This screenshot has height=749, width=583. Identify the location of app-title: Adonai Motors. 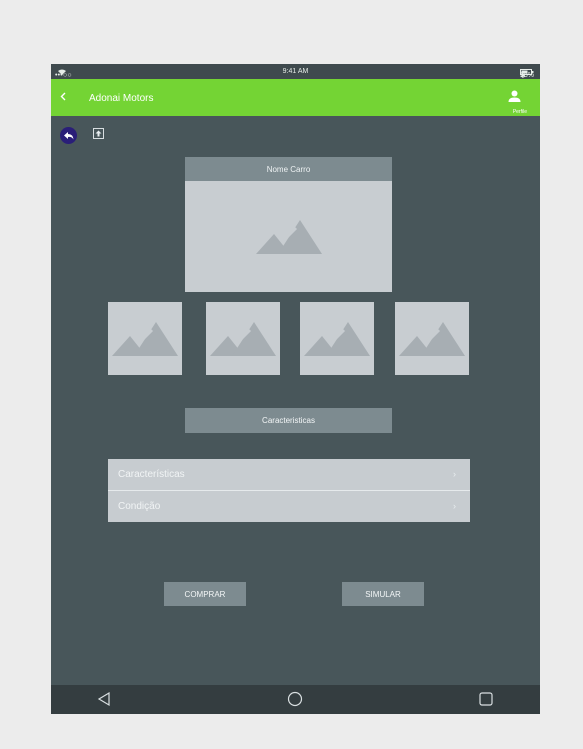
(121, 98).